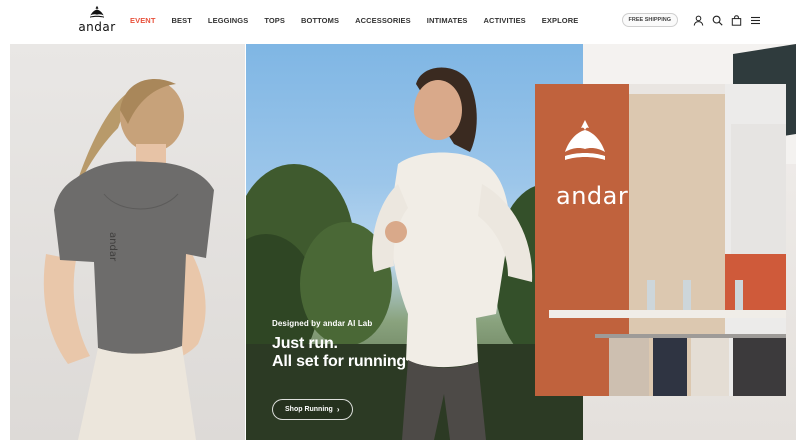 Image resolution: width=796 pixels, height=440 pixels. Describe the element at coordinates (755, 20) in the screenshot. I see `menu-icon` at that location.